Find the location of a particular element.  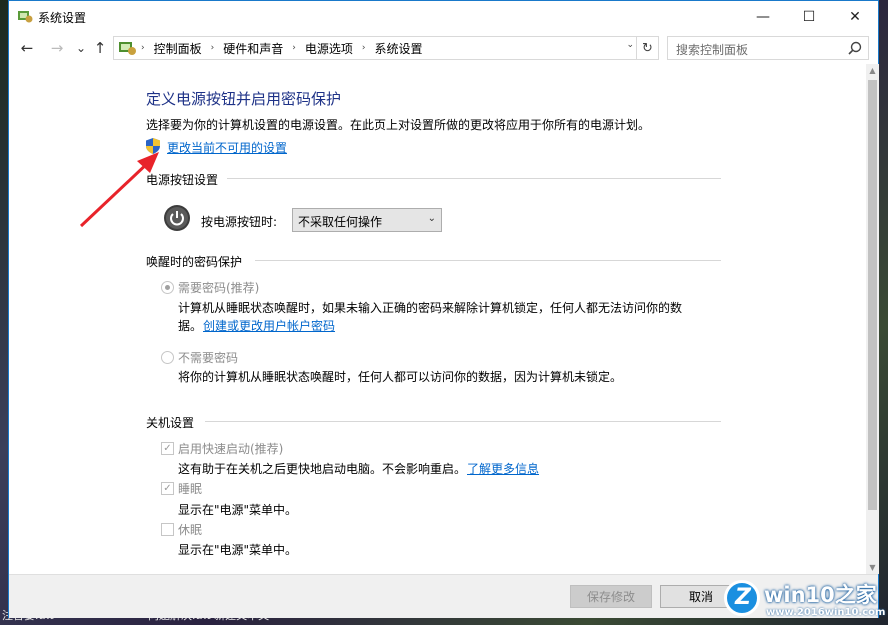

breadcrumb-hardware-sound: 硬件和声音 is located at coordinates (253, 48).